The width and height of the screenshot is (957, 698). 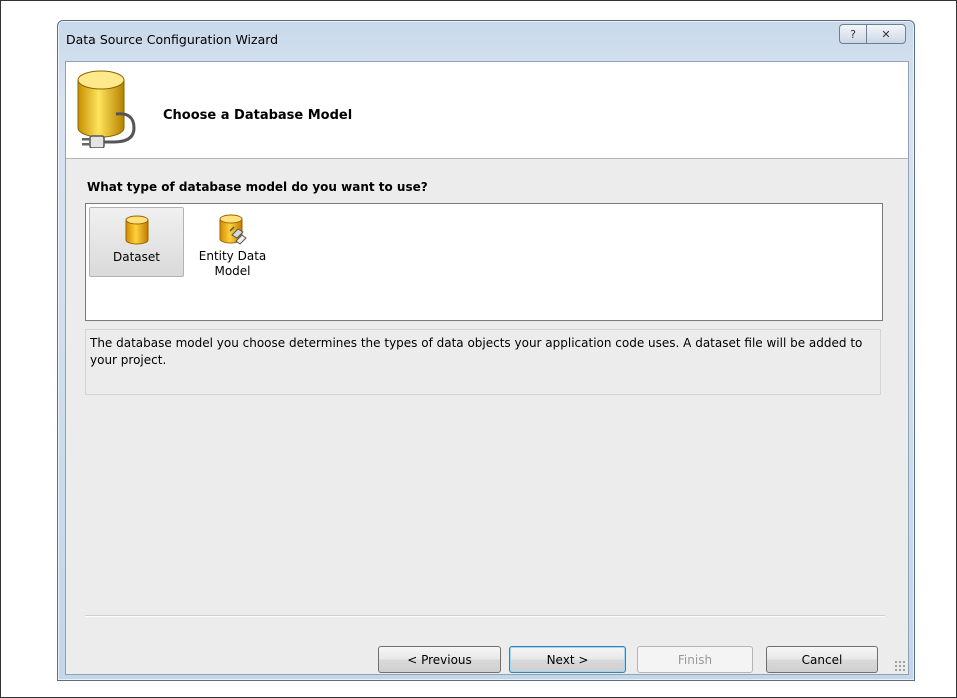 I want to click on model-label-line2: Model, so click(x=232, y=271).